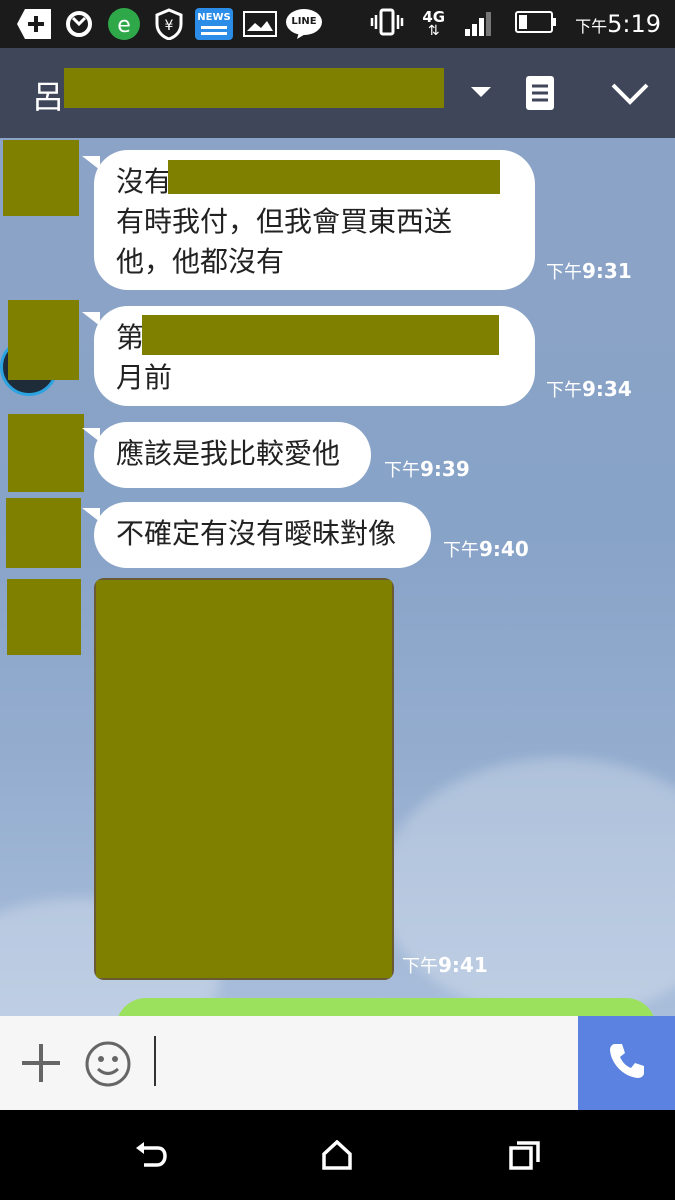  I want to click on line-label: LINE, so click(304, 21).